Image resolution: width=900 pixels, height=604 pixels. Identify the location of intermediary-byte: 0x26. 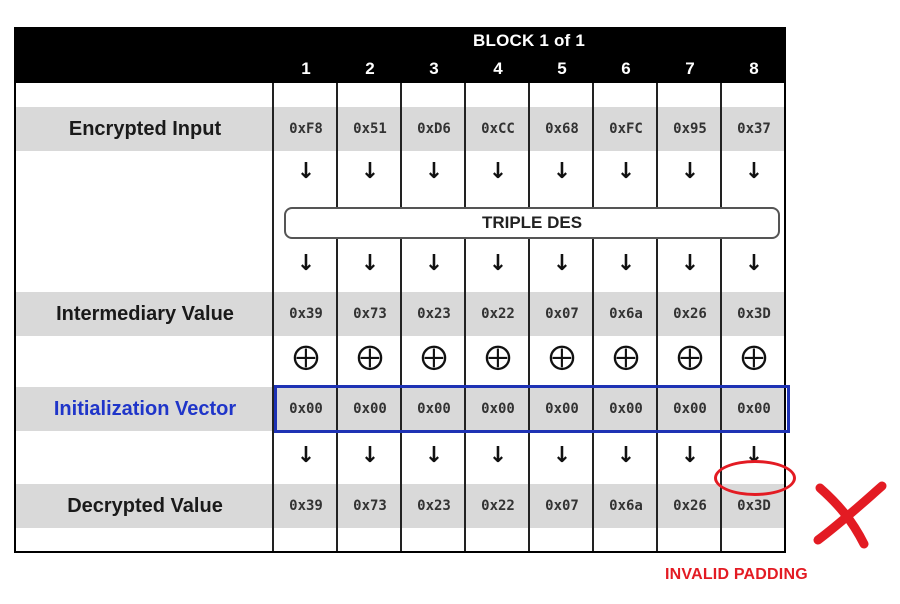
(690, 314).